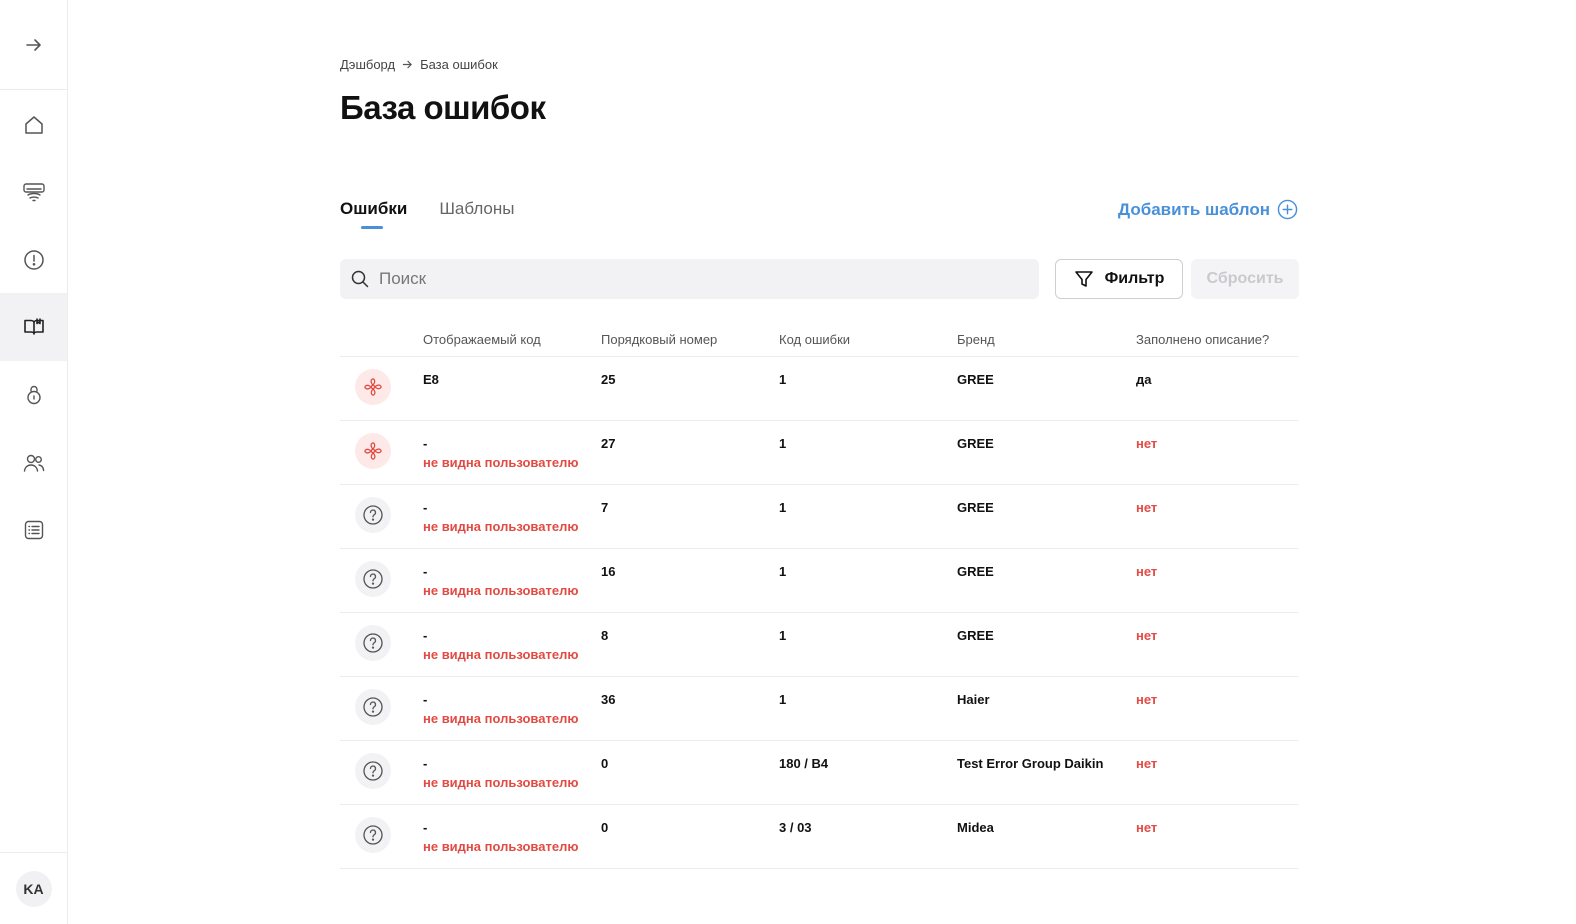 The image size is (1576, 924). I want to click on table-row: - не видна пользователю 8 1 GREE нет, so click(819, 645).